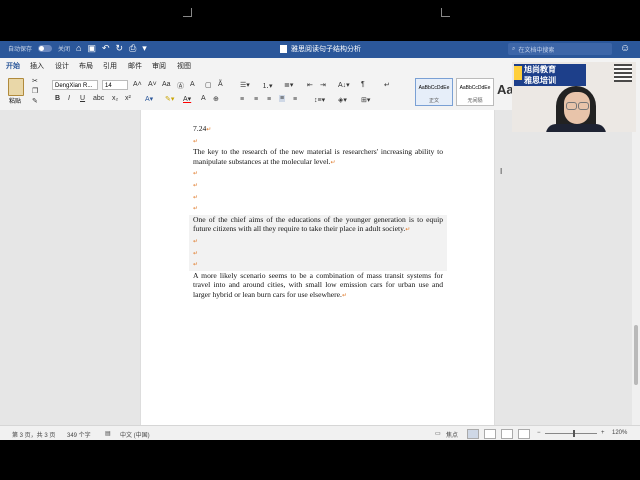 This screenshot has width=640, height=480. I want to click on tab-design: 设计, so click(62, 66).